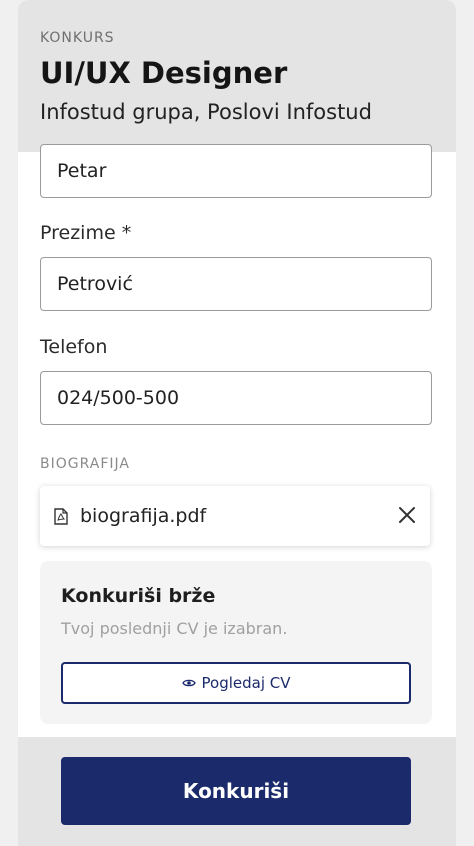 This screenshot has height=846, width=474. What do you see at coordinates (236, 398) in the screenshot?
I see `phone-input` at bounding box center [236, 398].